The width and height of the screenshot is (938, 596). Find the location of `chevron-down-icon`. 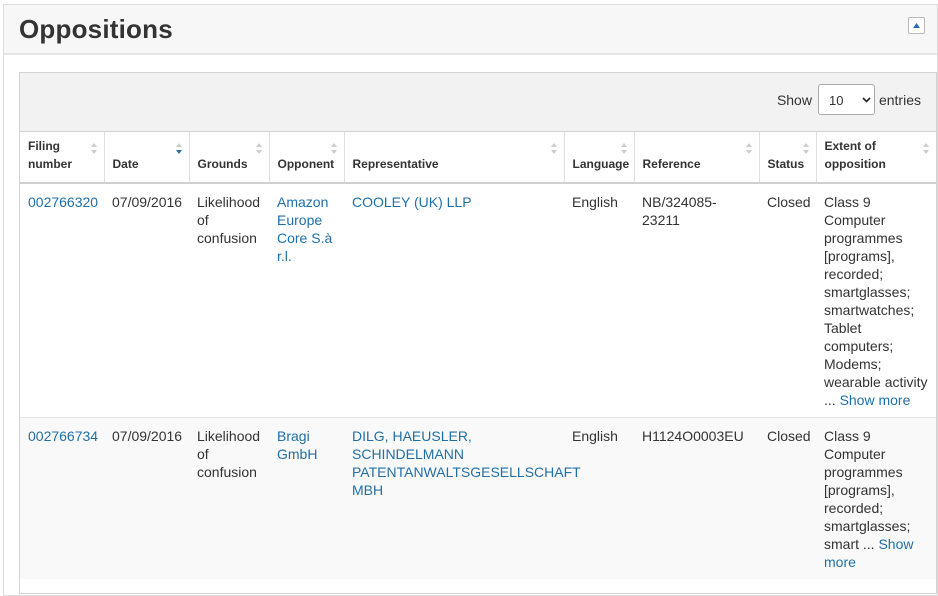

chevron-down-icon is located at coordinates (866, 99).